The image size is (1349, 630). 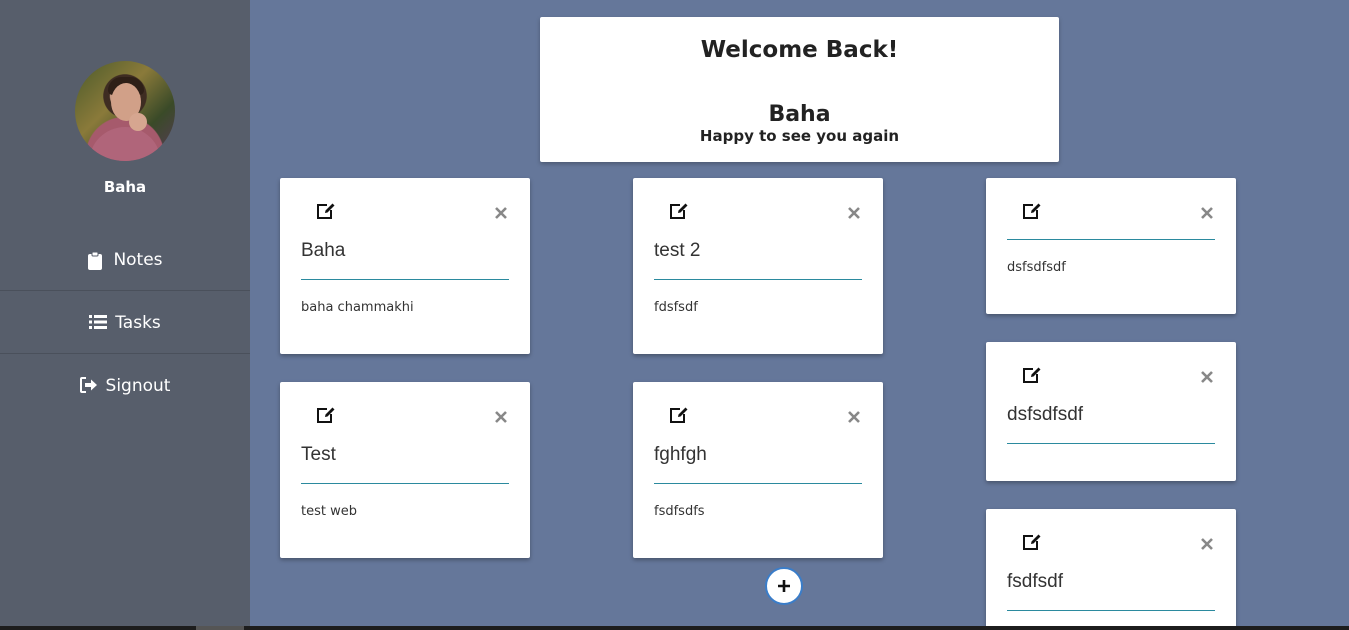 I want to click on note-body: test web, so click(x=405, y=511).